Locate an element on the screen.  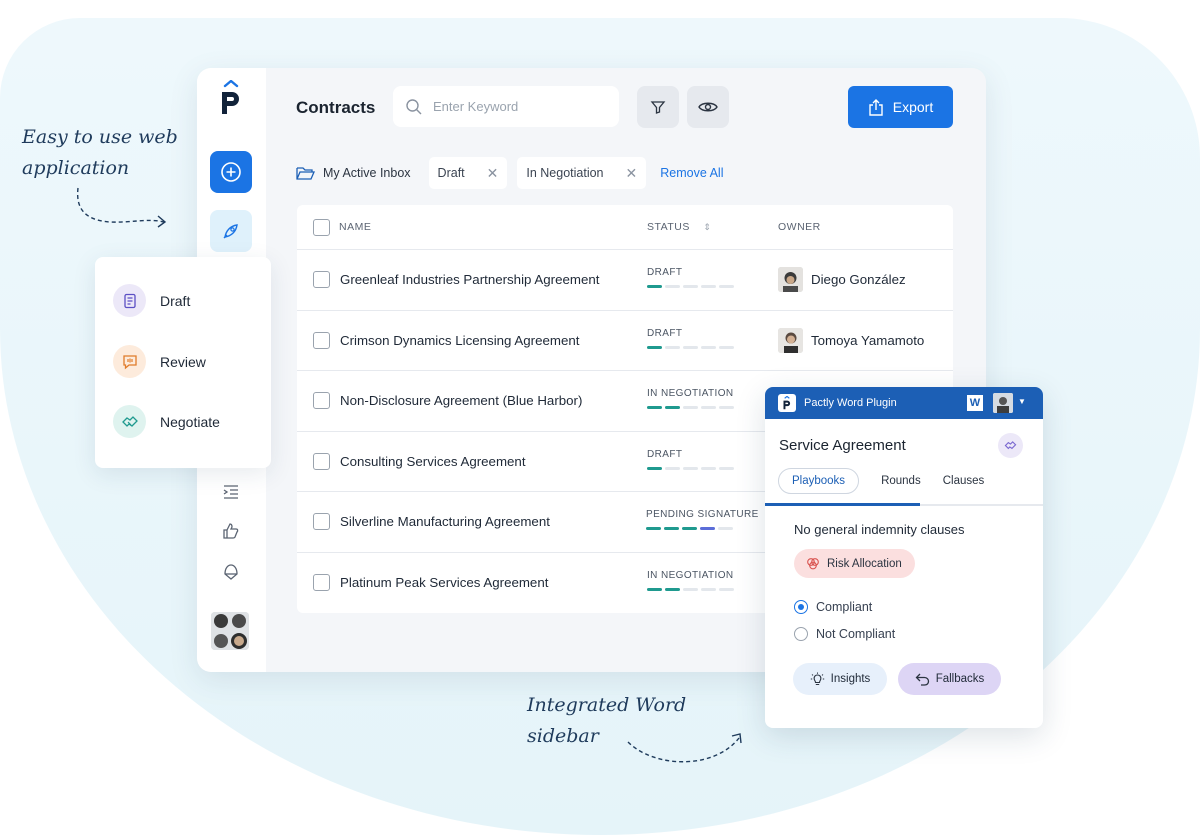
handshake-button is located at coordinates (1010, 445).